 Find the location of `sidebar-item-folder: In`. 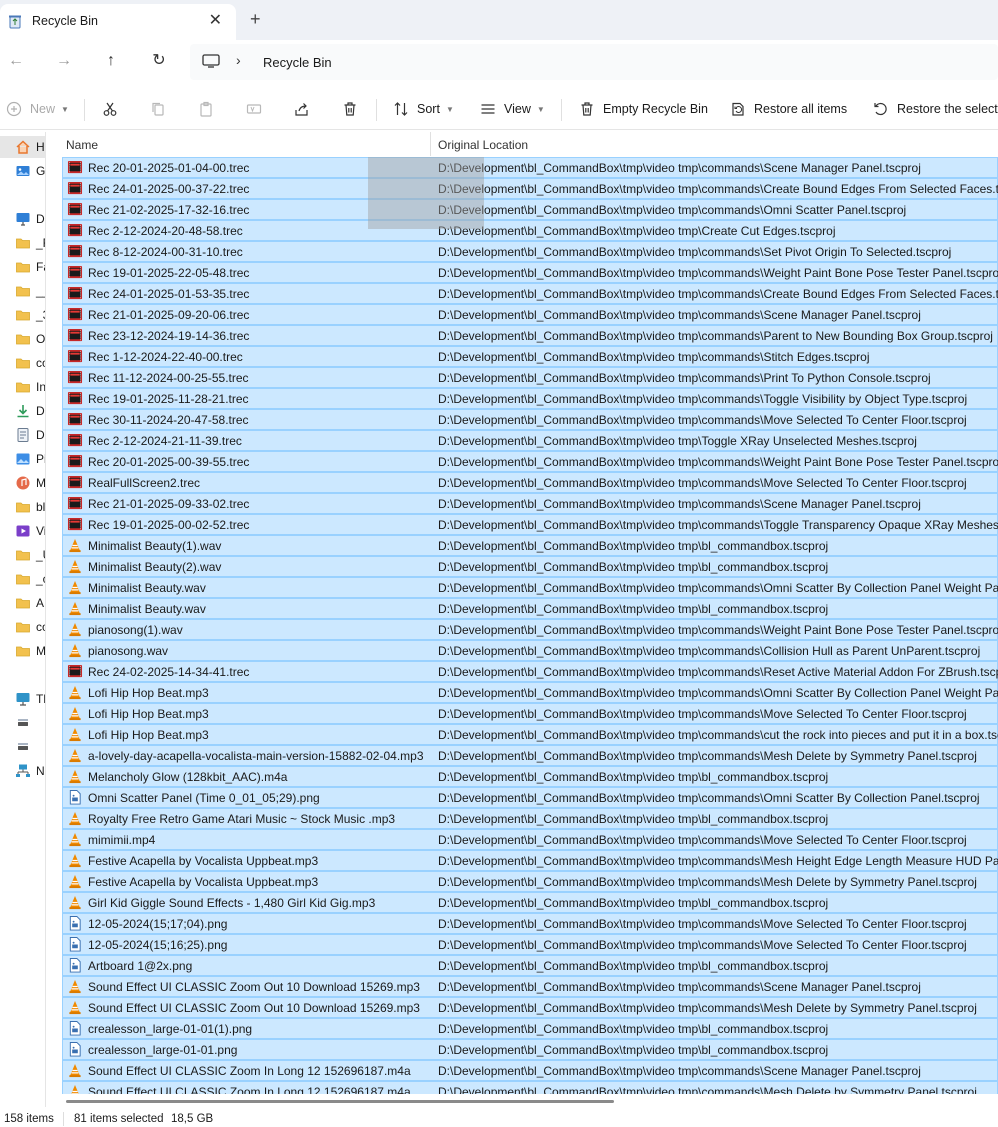

sidebar-item-folder: In is located at coordinates (22, 387).